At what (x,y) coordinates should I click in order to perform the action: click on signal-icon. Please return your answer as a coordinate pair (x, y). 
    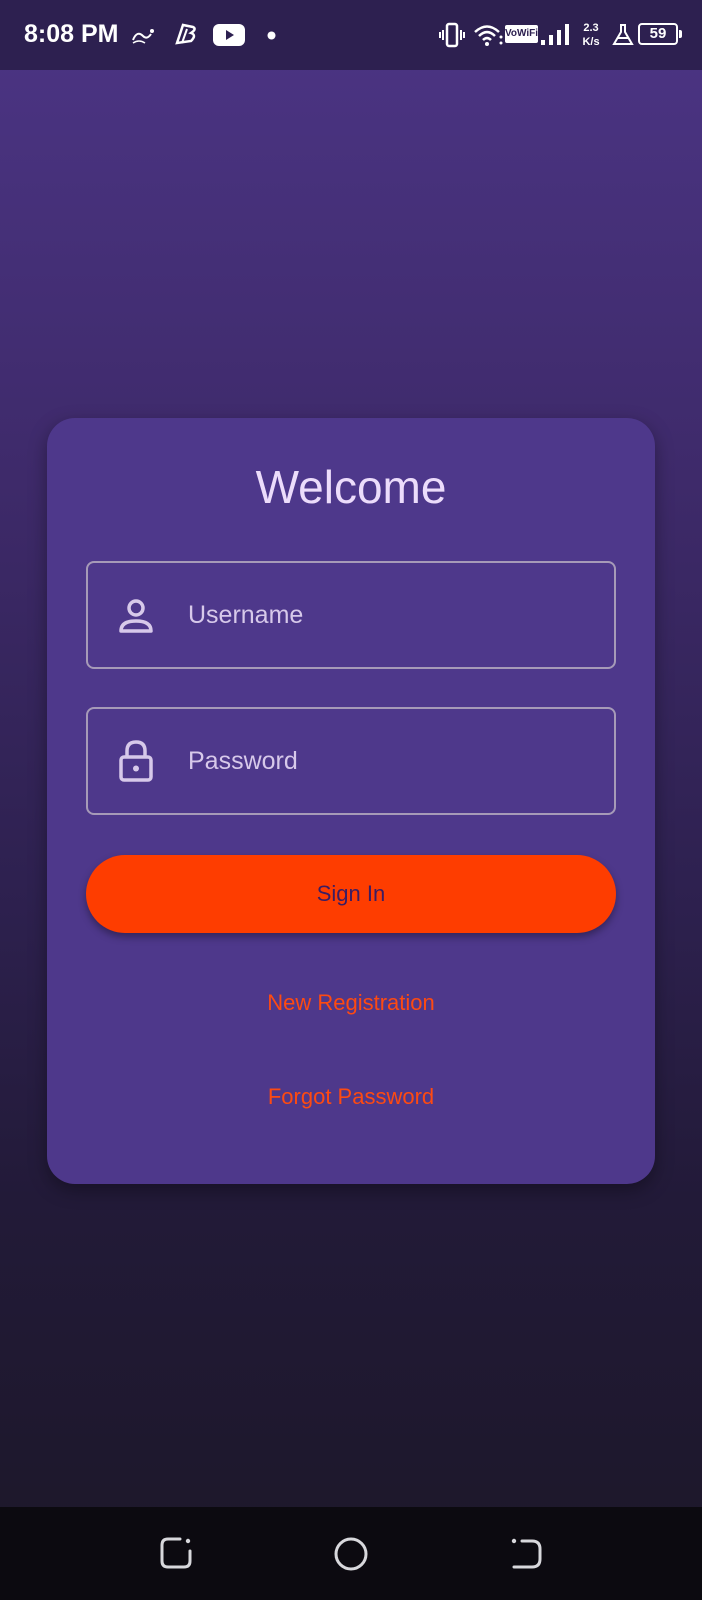
    Looking at the image, I should click on (555, 34).